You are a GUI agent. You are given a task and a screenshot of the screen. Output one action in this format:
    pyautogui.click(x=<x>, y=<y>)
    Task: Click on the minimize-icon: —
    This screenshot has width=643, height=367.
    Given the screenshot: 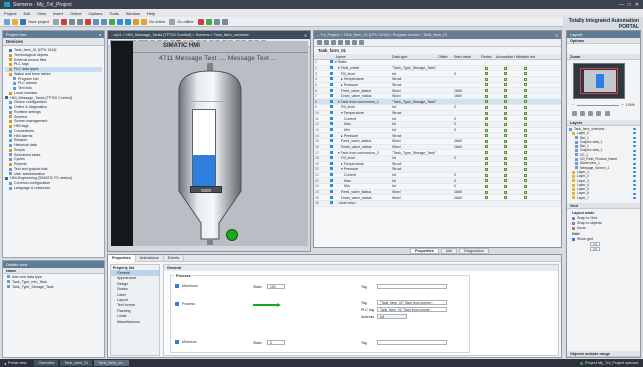 What is the action you would take?
    pyautogui.click(x=621, y=5)
    